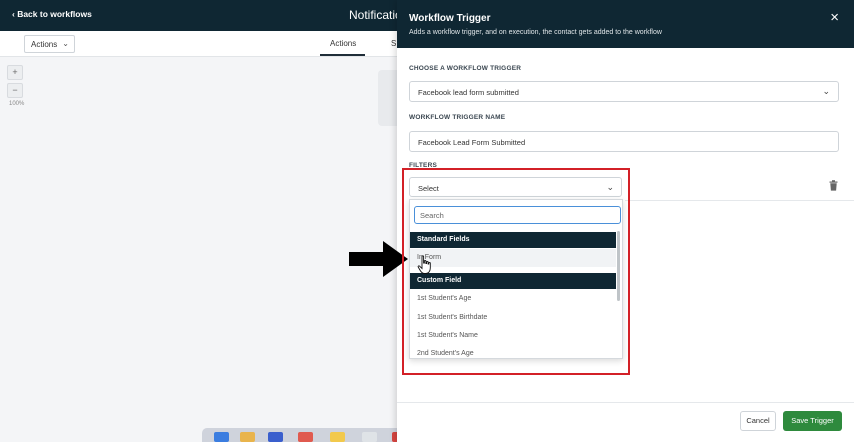  I want to click on tab-settings: S, so click(393, 43).